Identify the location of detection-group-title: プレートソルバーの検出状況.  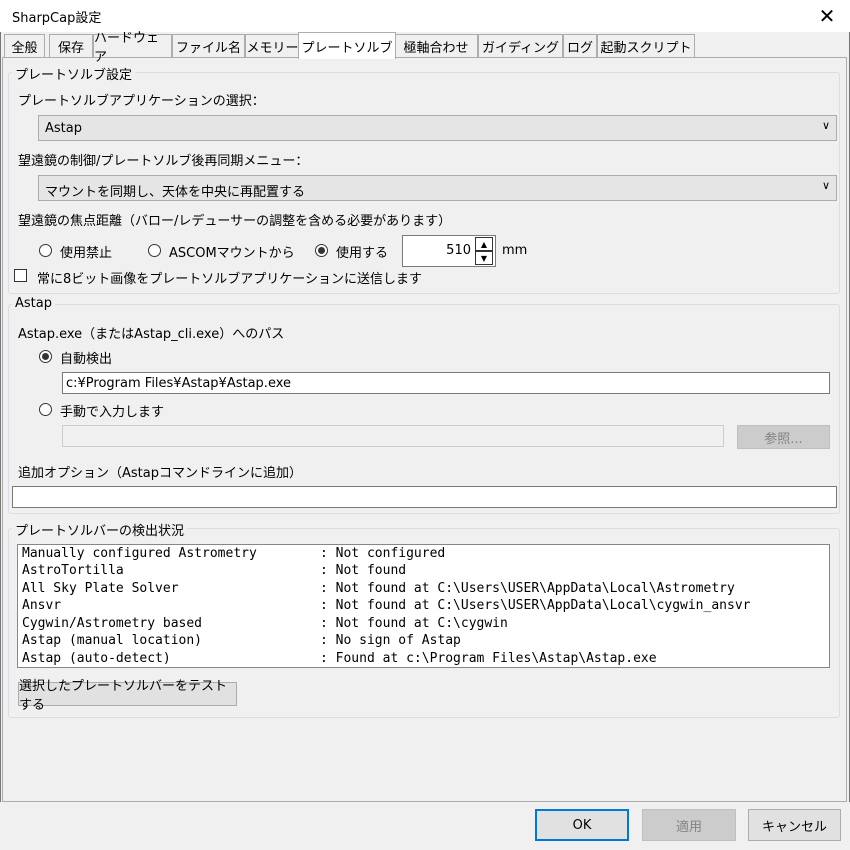
(100, 529).